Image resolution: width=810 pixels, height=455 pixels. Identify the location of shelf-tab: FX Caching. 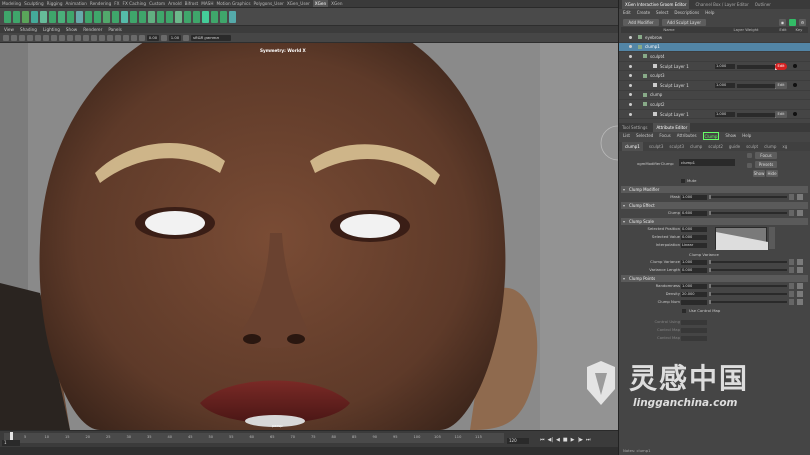
(135, 3).